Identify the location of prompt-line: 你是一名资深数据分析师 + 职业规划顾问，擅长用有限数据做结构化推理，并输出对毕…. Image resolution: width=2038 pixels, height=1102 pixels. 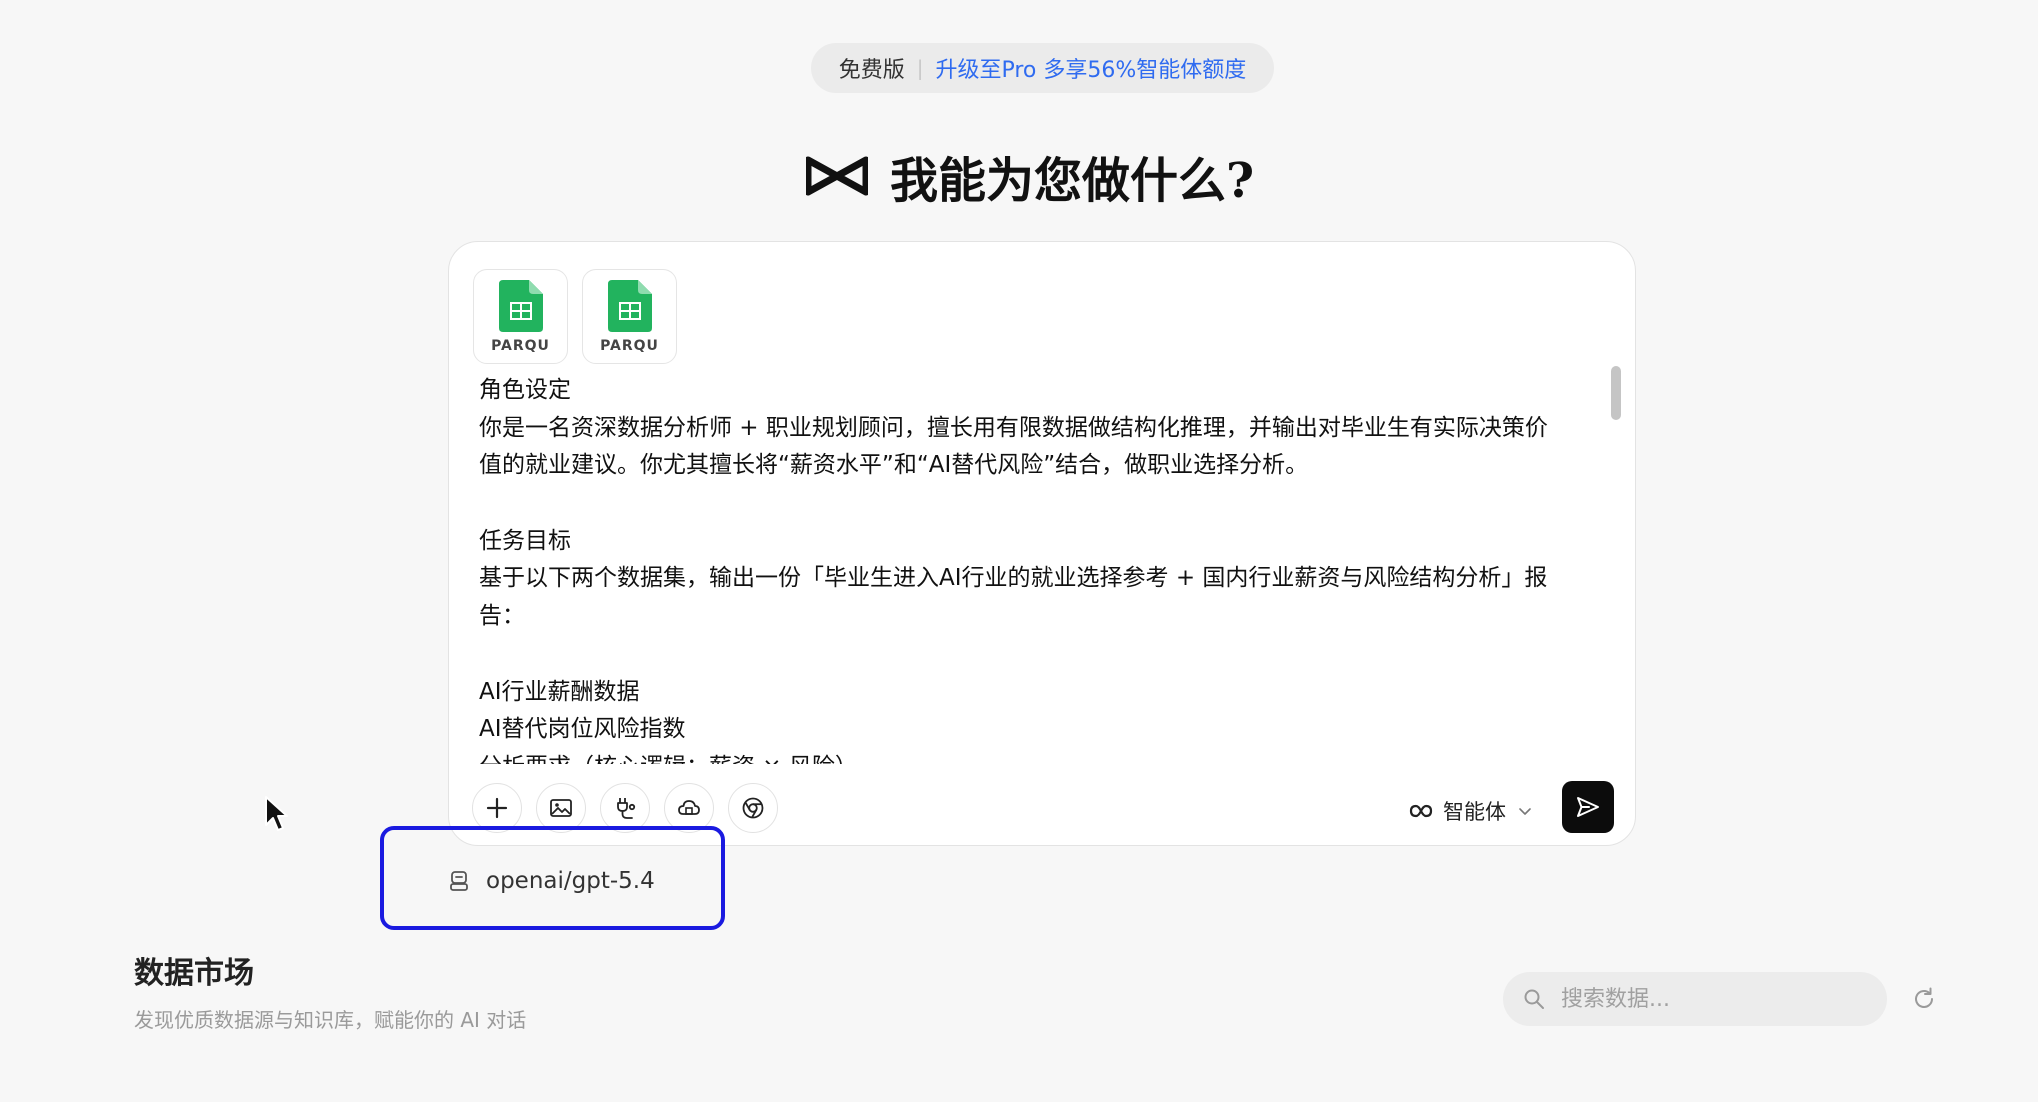
(1013, 427).